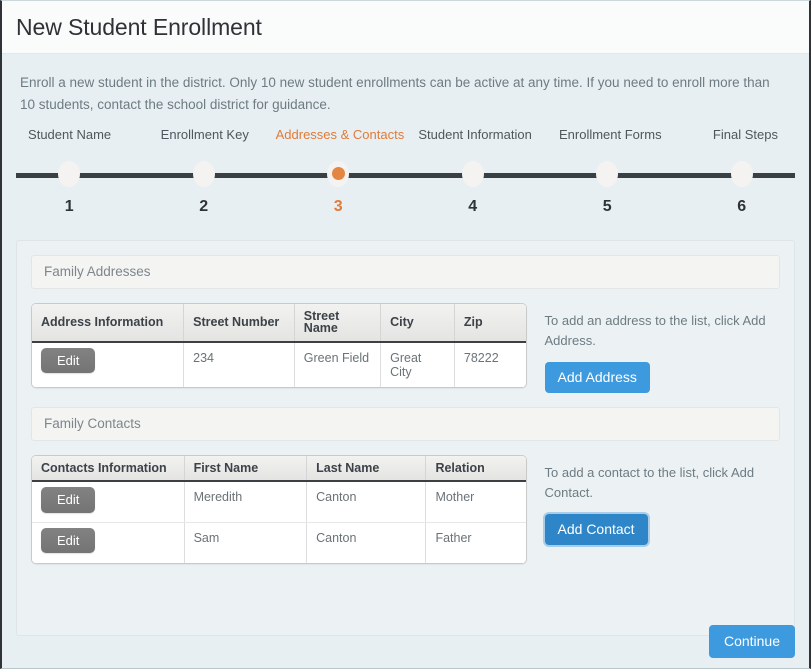 Image resolution: width=811 pixels, height=669 pixels. I want to click on addresses-row-0-zip: 78222, so click(490, 364).